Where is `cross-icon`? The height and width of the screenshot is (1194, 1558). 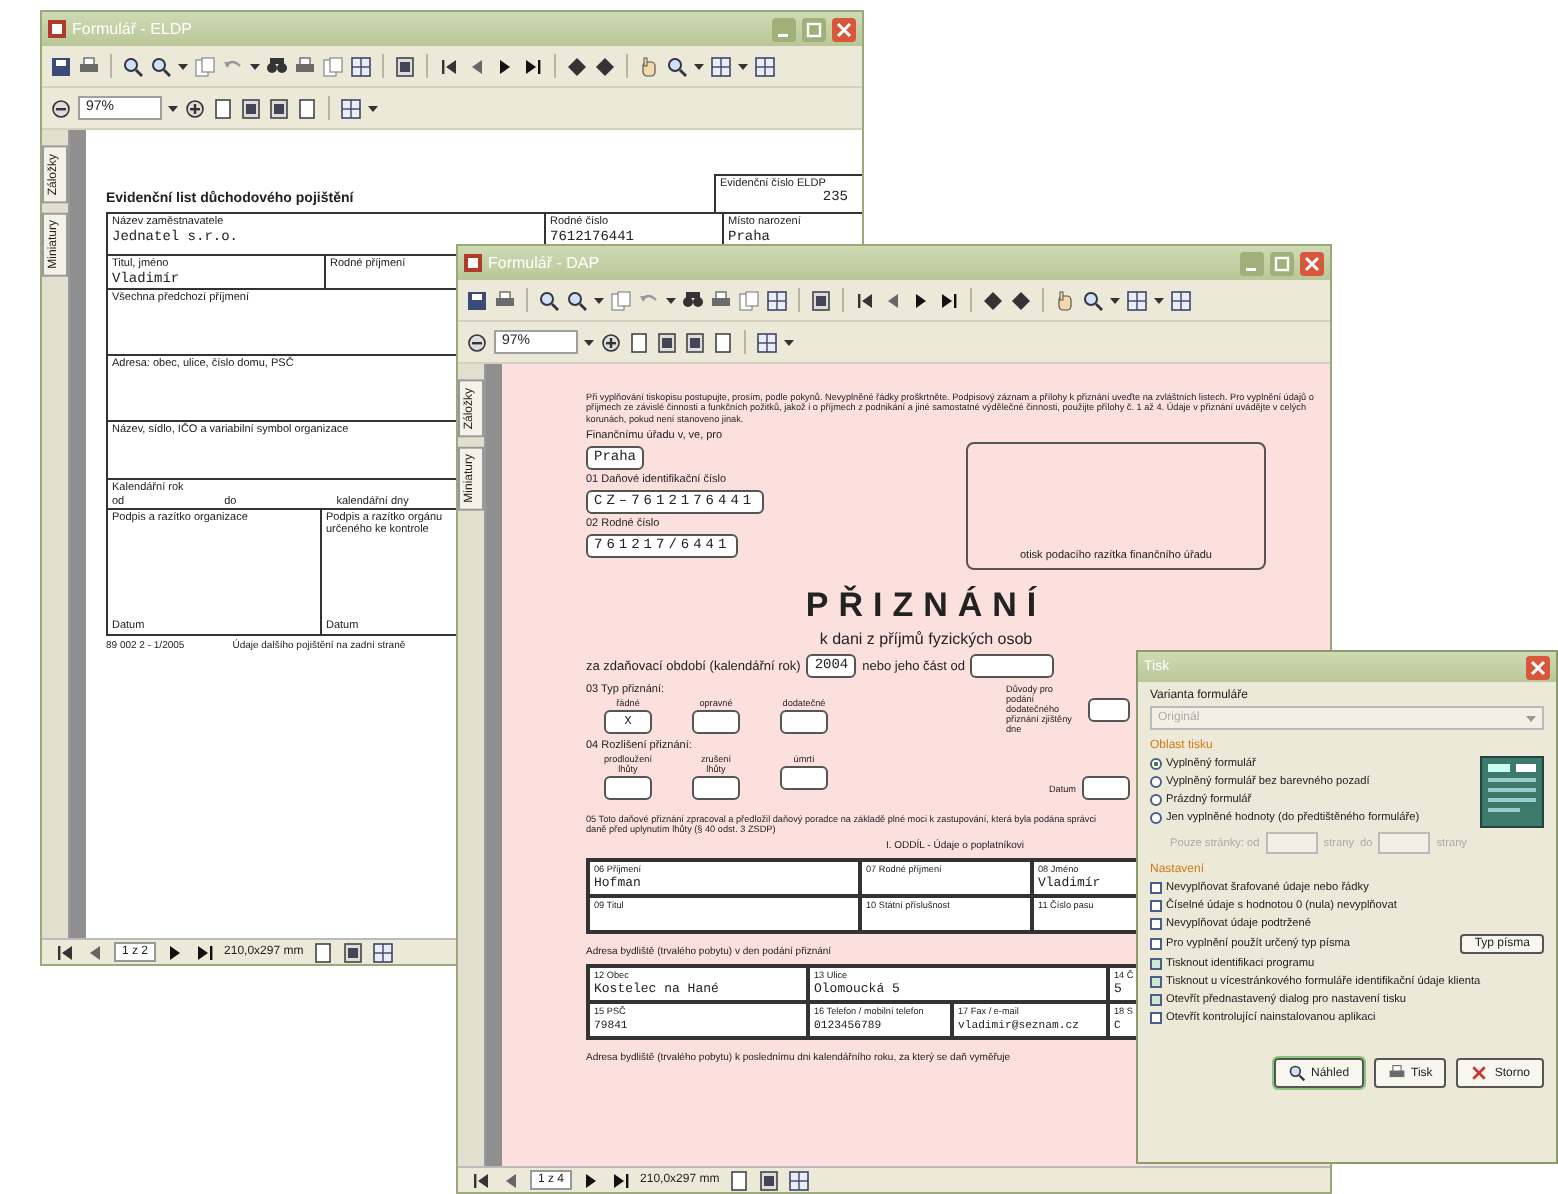 cross-icon is located at coordinates (1479, 1073).